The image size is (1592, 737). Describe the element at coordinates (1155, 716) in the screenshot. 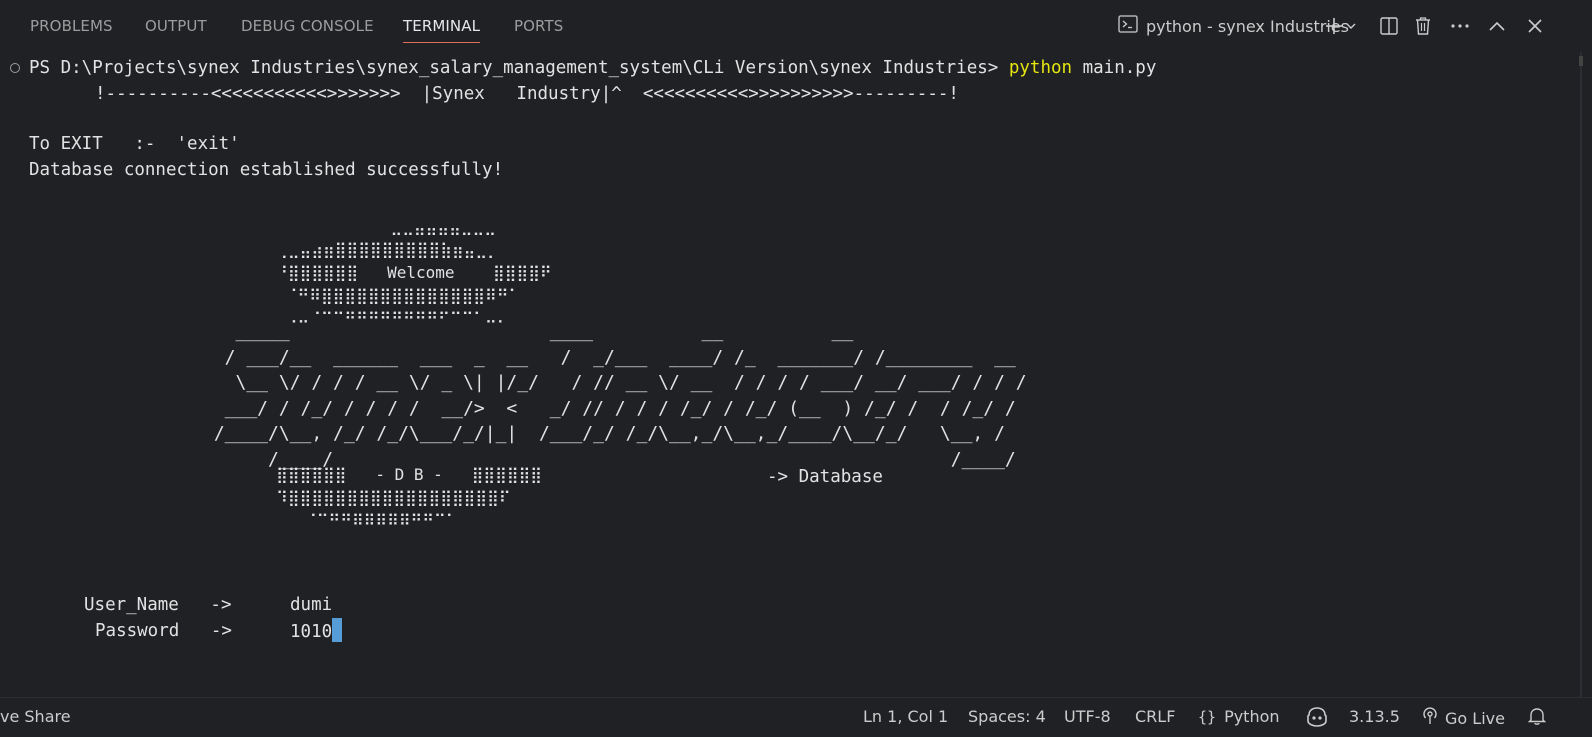

I see `end-of-line: CRLF` at that location.